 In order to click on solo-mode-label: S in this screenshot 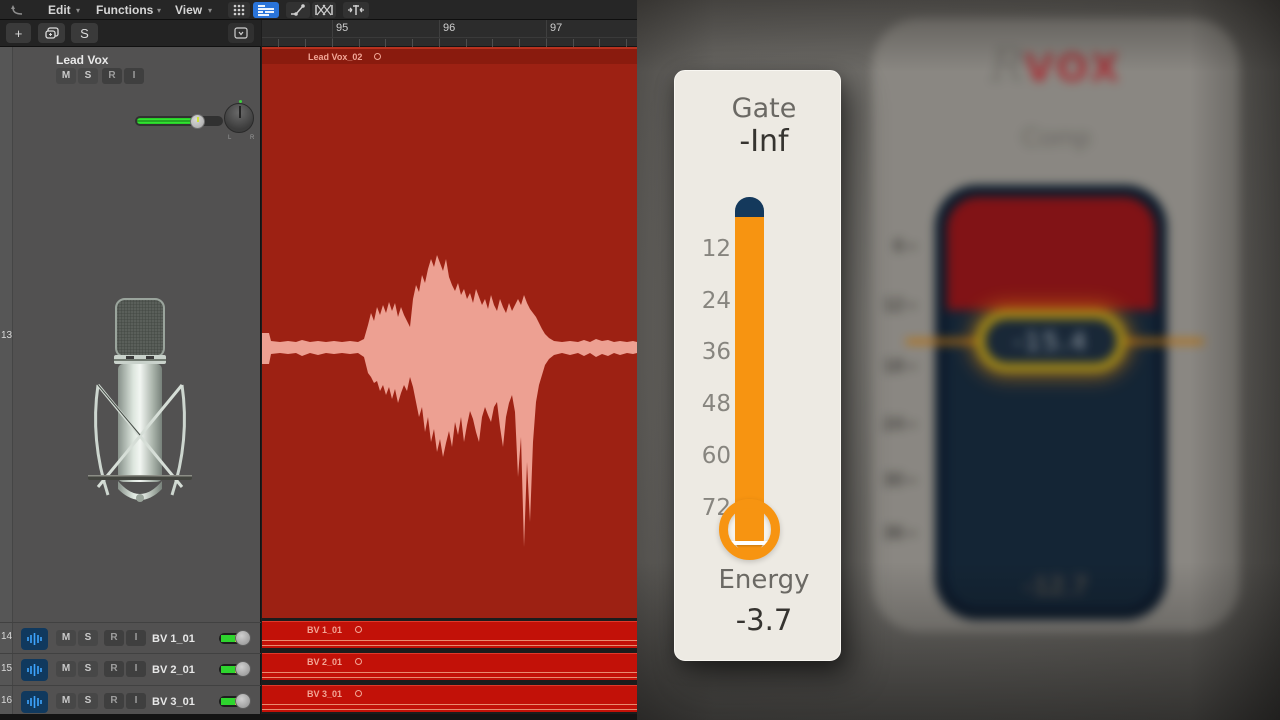, I will do `click(84, 33)`.